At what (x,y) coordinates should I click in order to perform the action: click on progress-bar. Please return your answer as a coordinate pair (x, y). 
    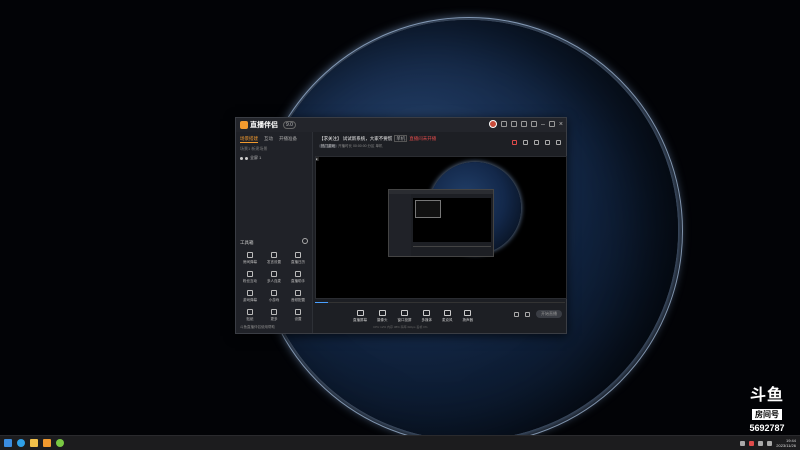
    Looking at the image, I should click on (440, 302).